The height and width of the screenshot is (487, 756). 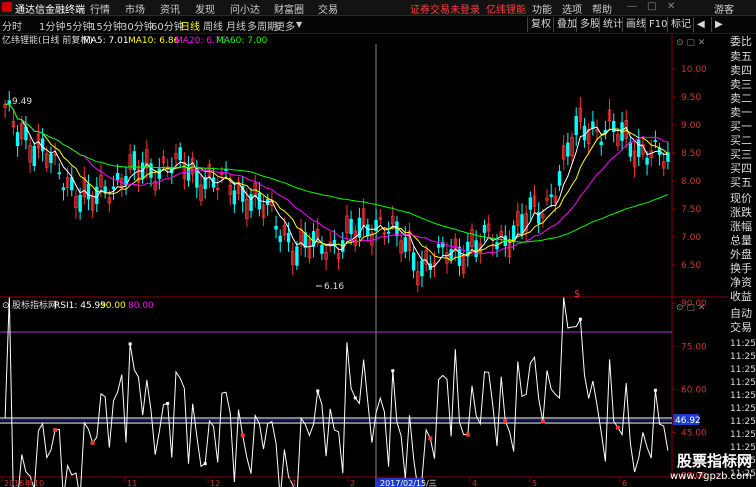 I want to click on menu-function: 功能, so click(x=542, y=8).